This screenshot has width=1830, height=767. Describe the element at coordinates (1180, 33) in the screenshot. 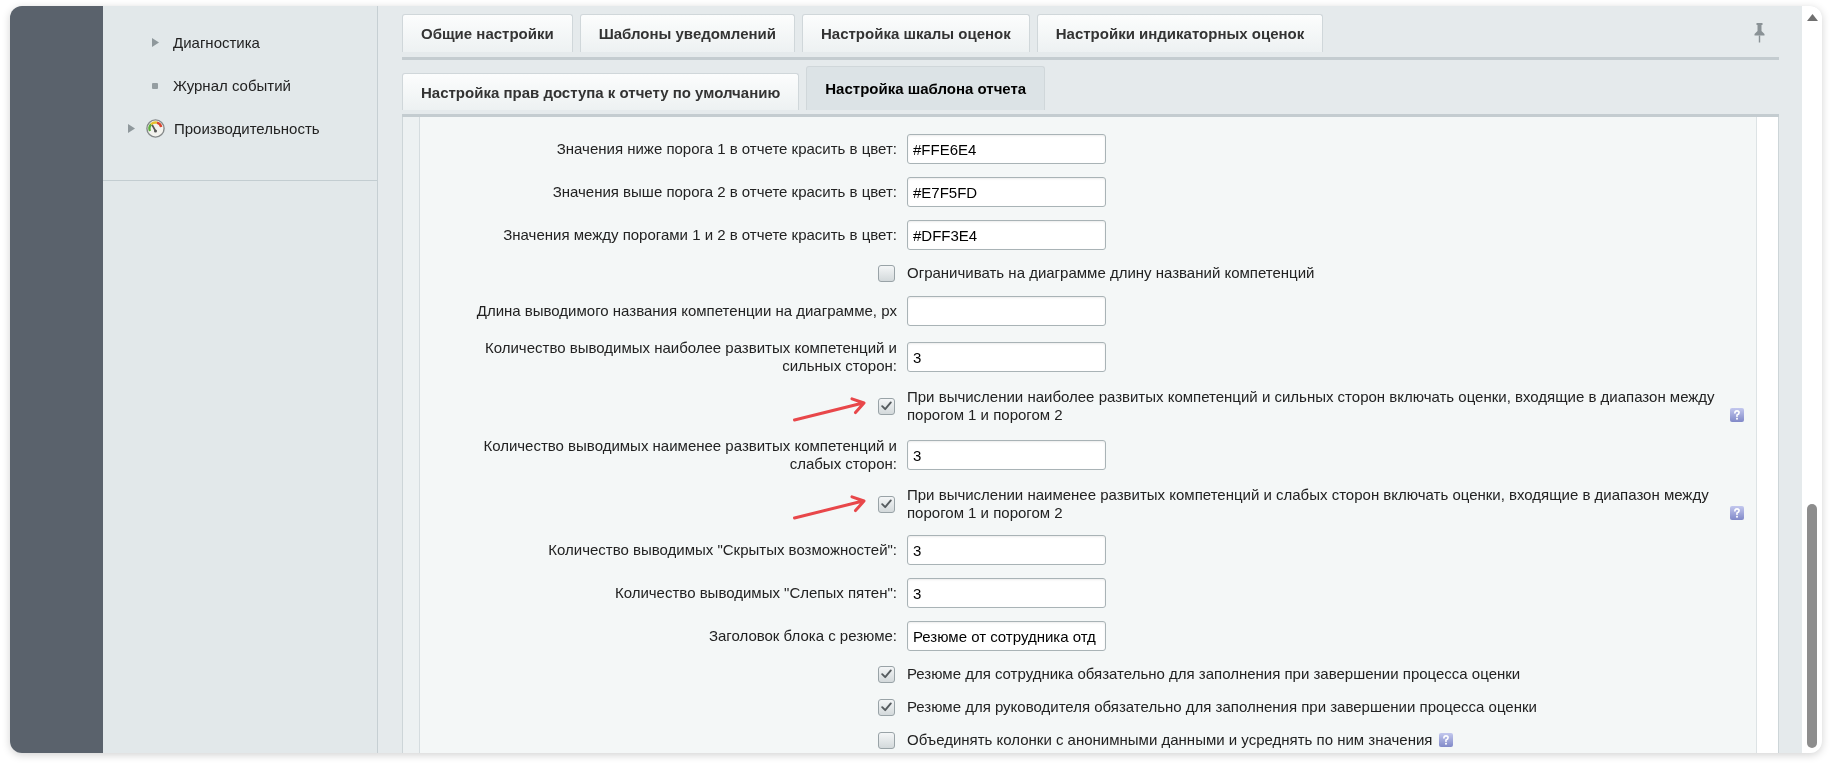

I see `tab: Настройки индикаторных оценок` at that location.